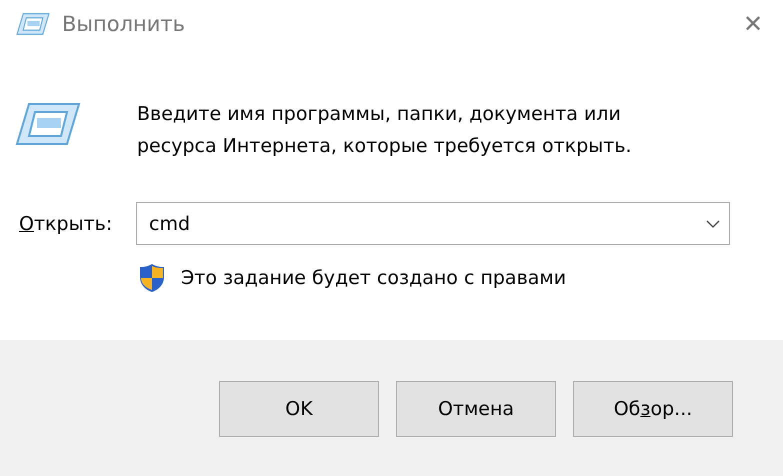 Image resolution: width=783 pixels, height=476 pixels. What do you see at coordinates (66, 223) in the screenshot?
I see `open-label: Открыть:` at bounding box center [66, 223].